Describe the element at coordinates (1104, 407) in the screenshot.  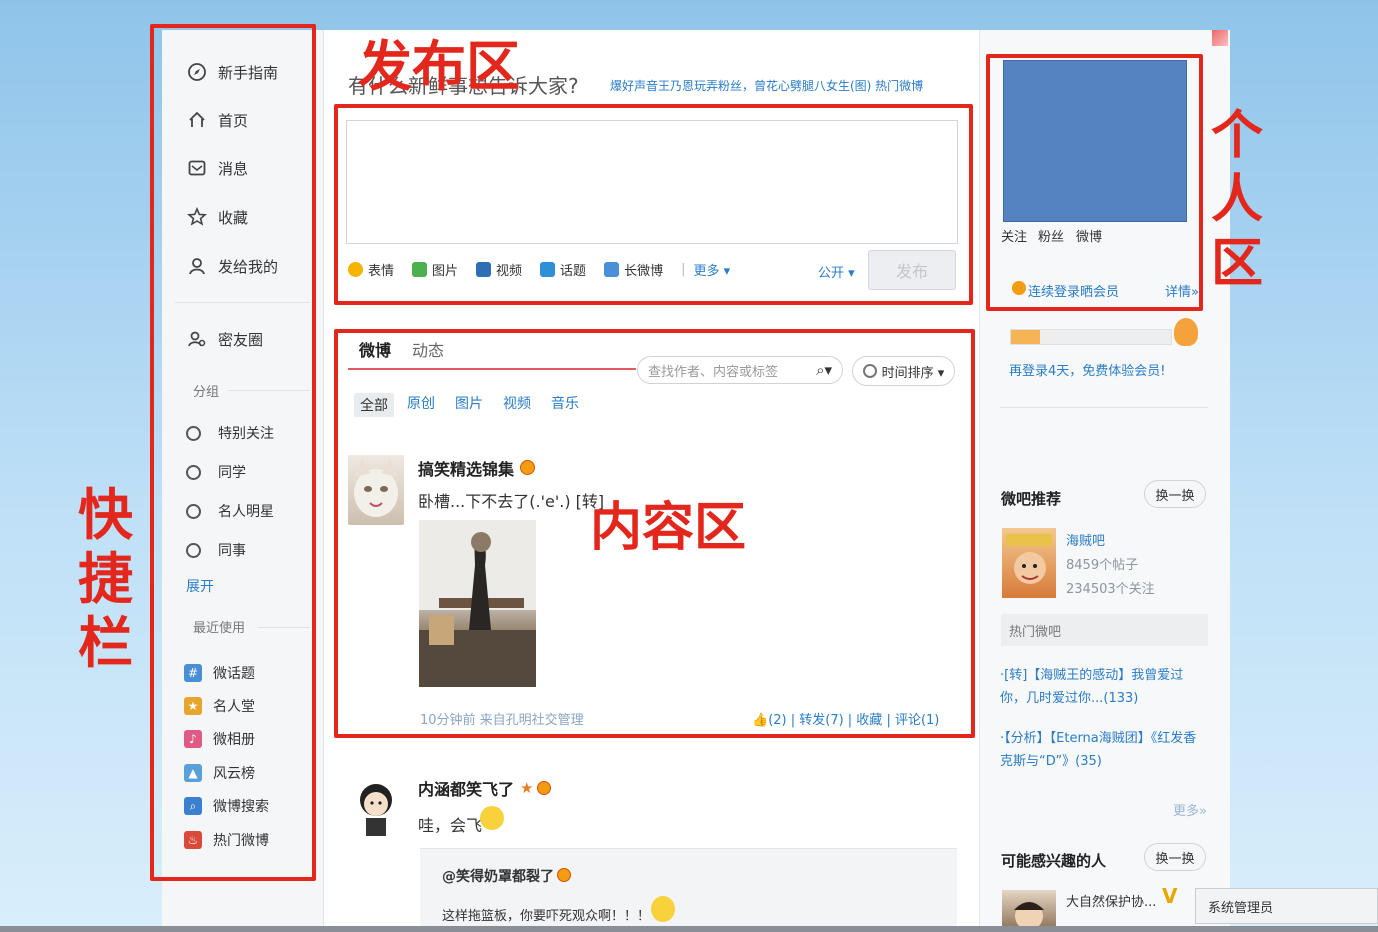
I see `divider` at that location.